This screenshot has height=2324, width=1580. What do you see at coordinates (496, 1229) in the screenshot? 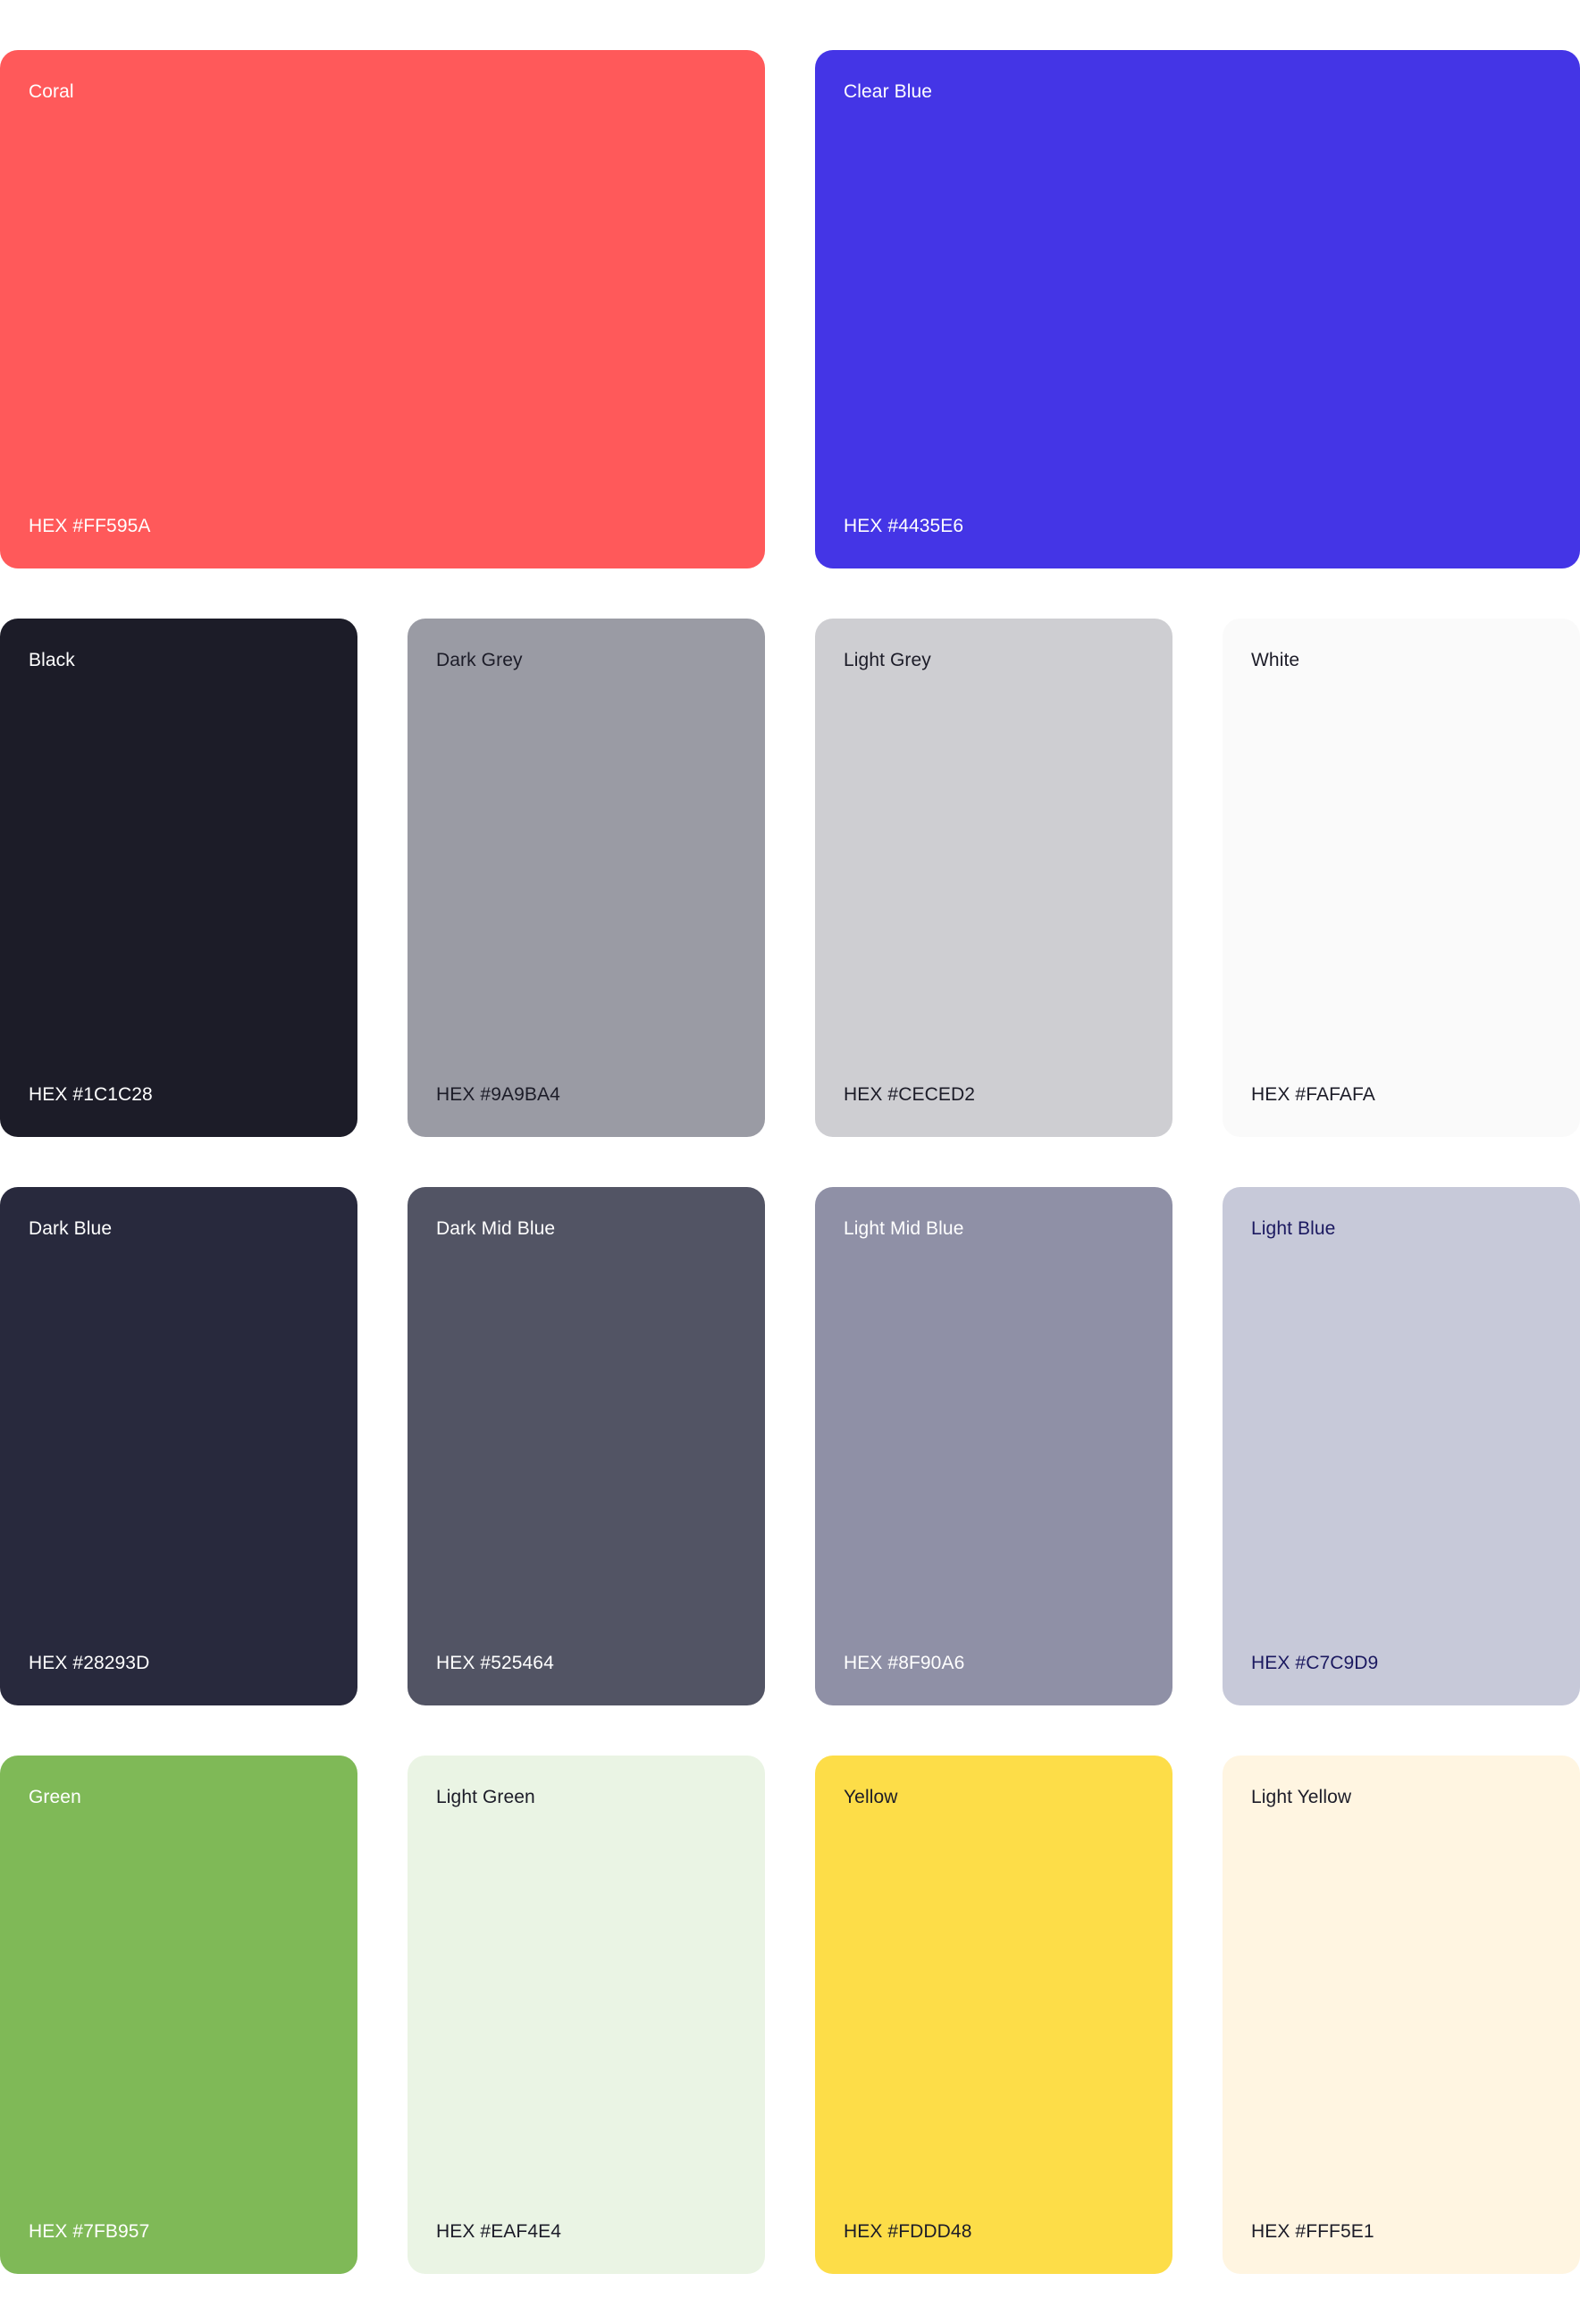
I see `swatch-name: Dark Mid Blue` at bounding box center [496, 1229].